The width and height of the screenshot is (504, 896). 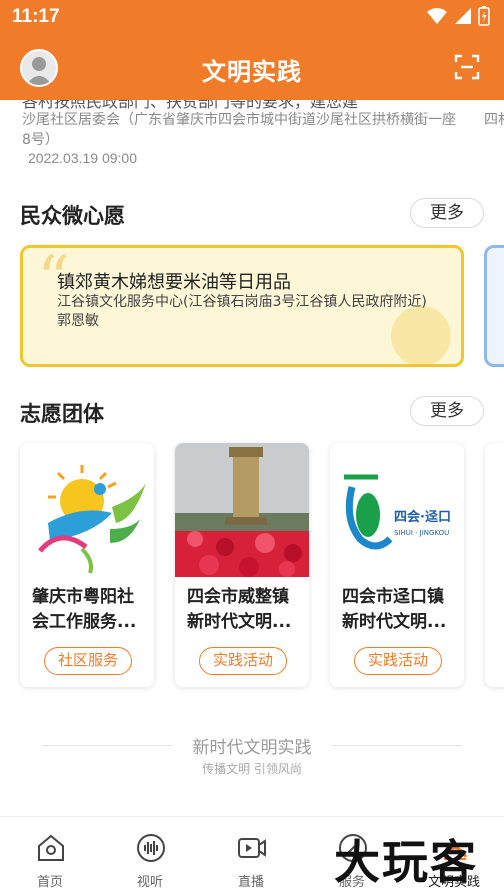 I want to click on watermark: 大玩客, so click(x=406, y=862).